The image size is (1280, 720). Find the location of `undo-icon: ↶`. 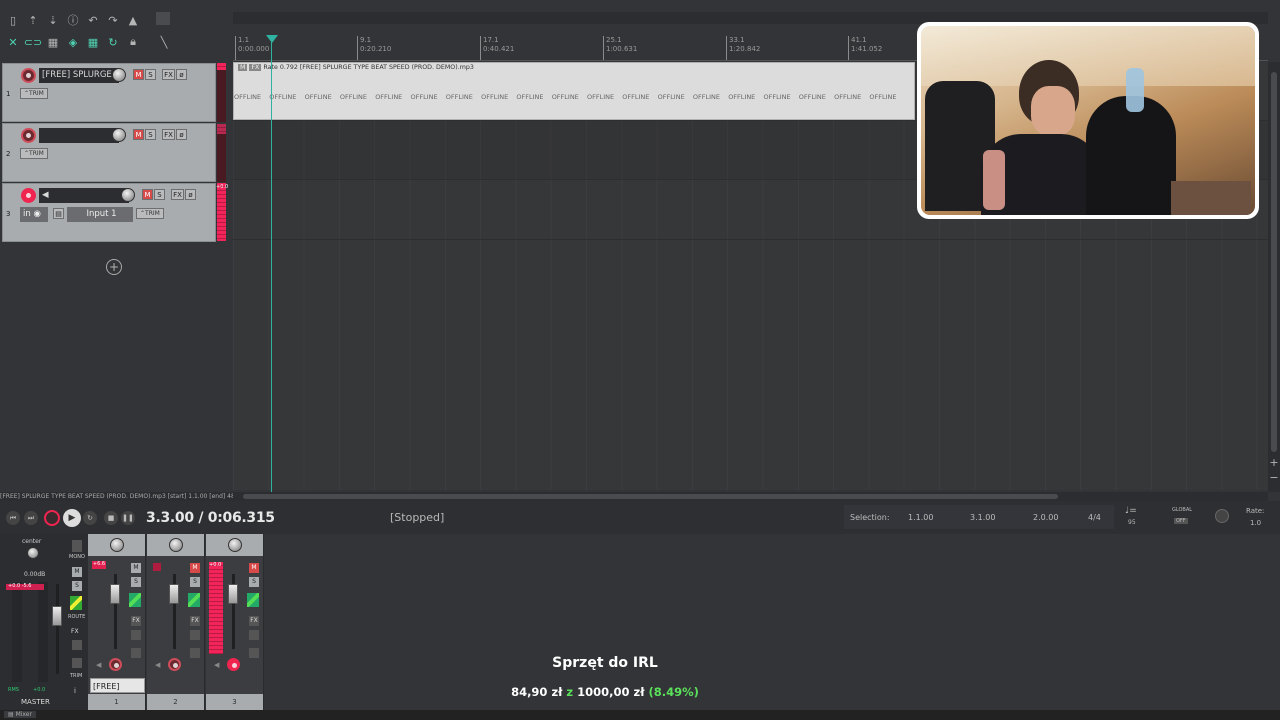

undo-icon: ↶ is located at coordinates (93, 20).